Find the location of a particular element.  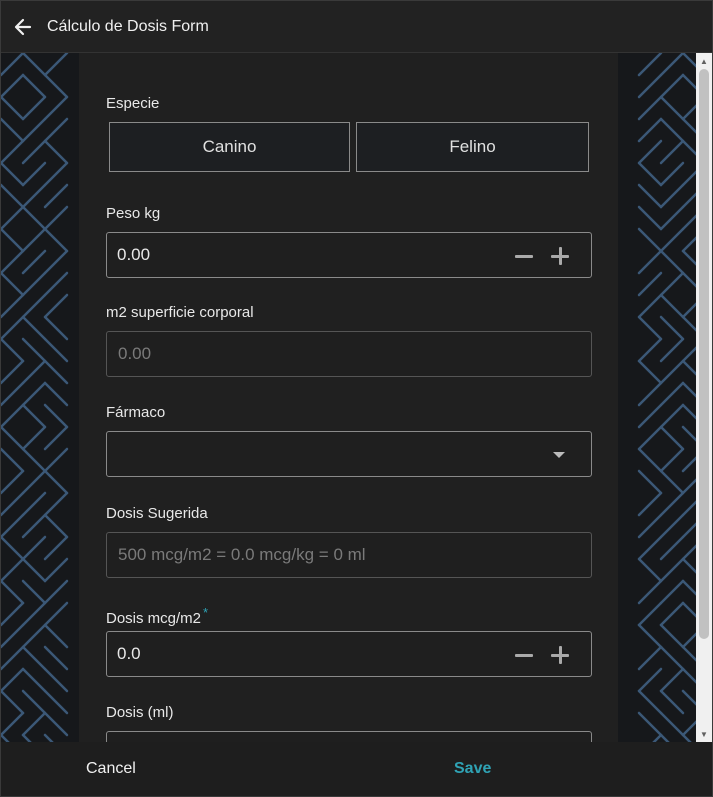

peso-input is located at coordinates (307, 255).